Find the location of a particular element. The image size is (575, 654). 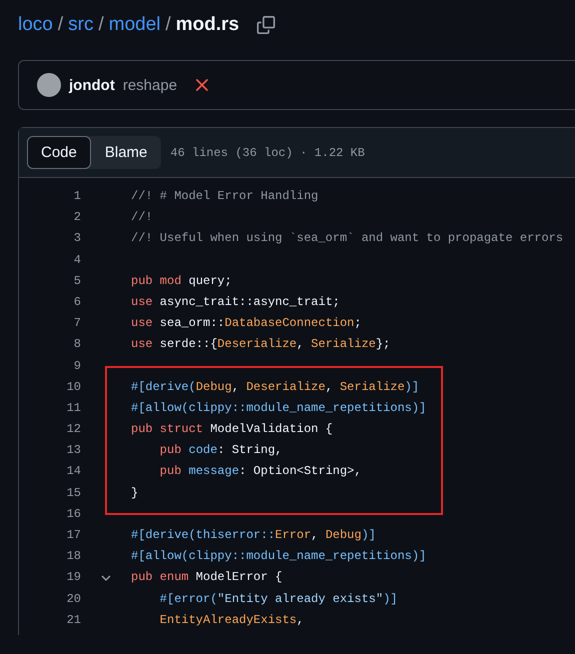

code-line: pub mod query; is located at coordinates (182, 281).